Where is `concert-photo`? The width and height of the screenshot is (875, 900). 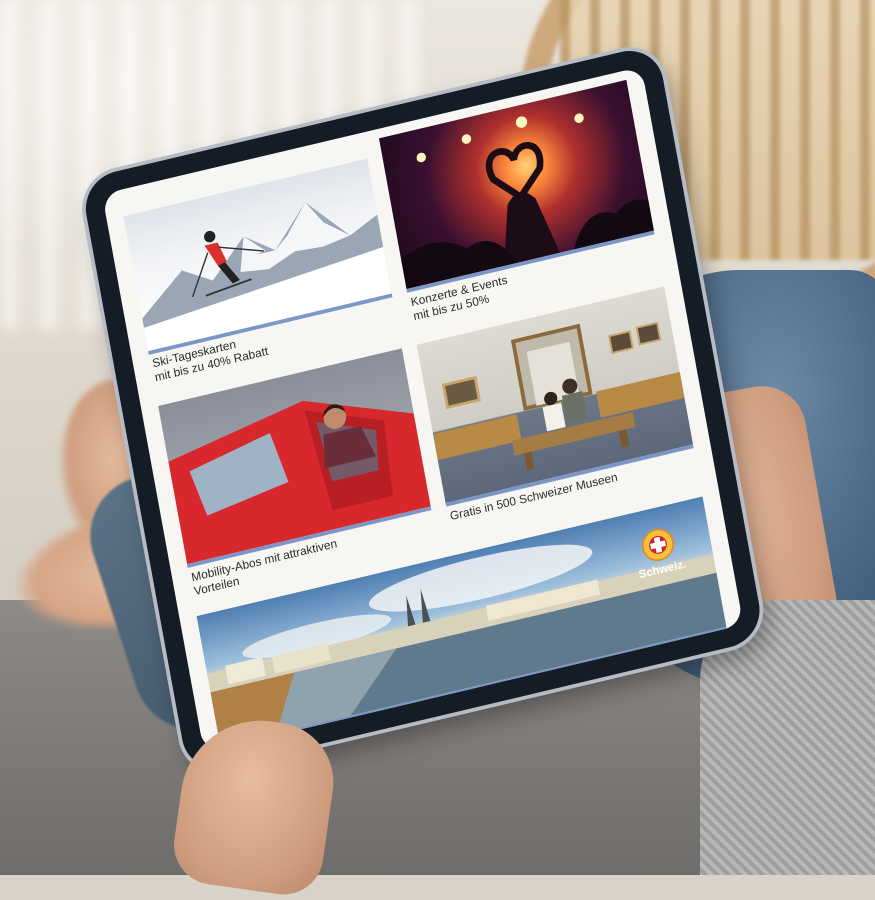
concert-photo is located at coordinates (516, 186).